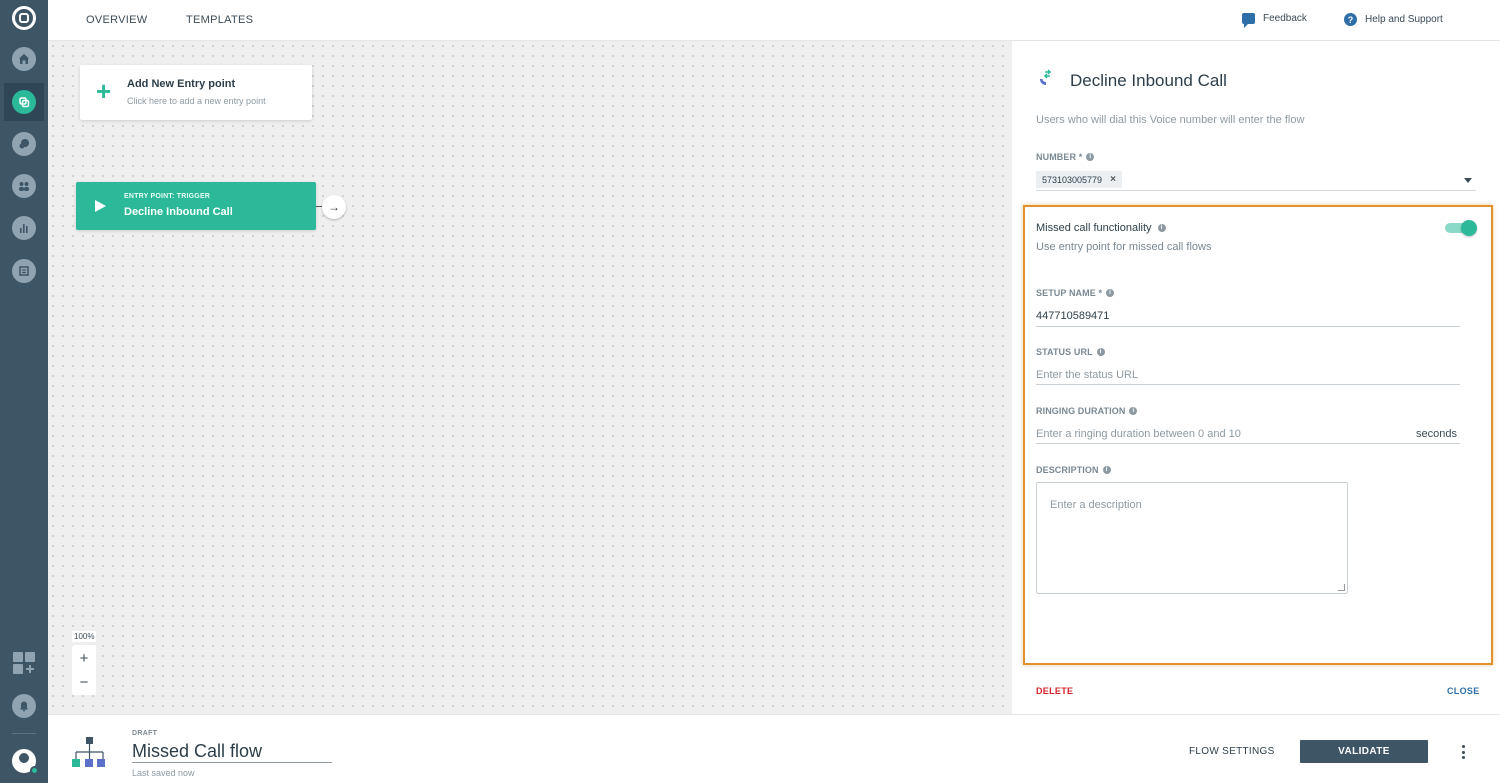  Describe the element at coordinates (178, 212) in the screenshot. I see `entry-point-title: Decline Inbound Call` at that location.